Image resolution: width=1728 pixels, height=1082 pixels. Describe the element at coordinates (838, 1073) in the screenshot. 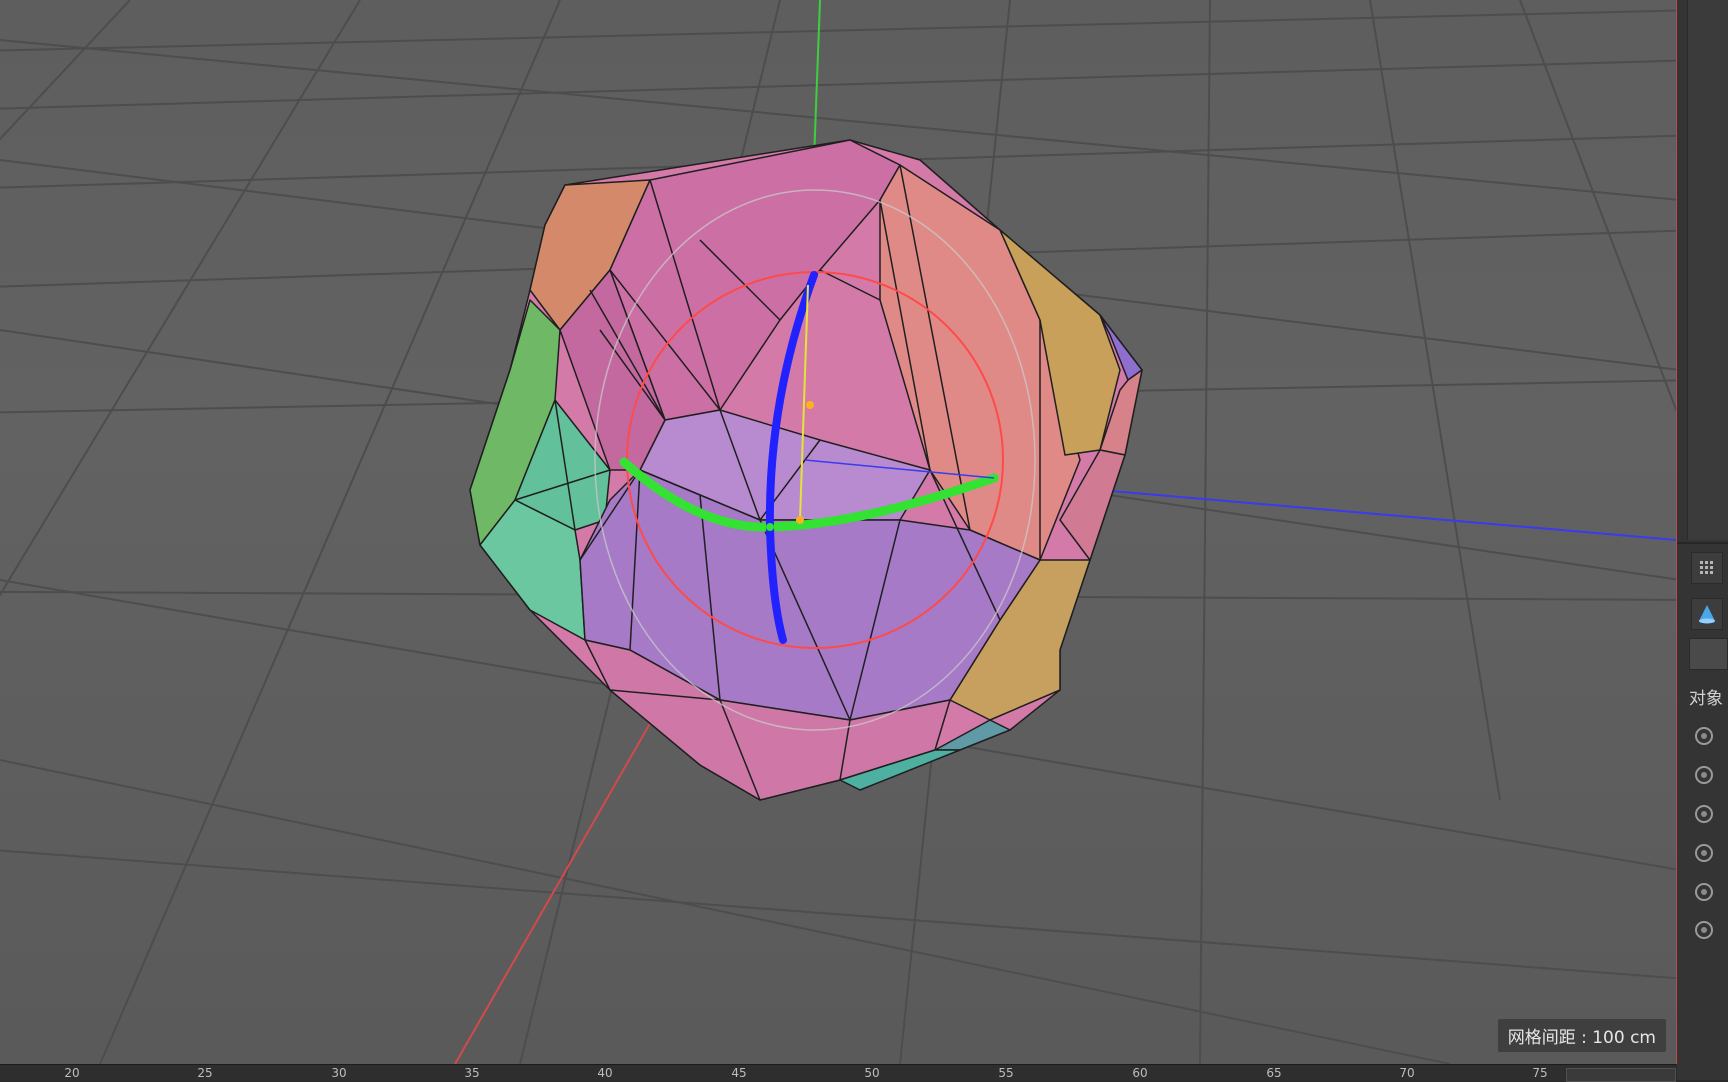

I see `timeline-ruler: 20 25 30 35 40 45 50 55 60 65 70 75` at that location.